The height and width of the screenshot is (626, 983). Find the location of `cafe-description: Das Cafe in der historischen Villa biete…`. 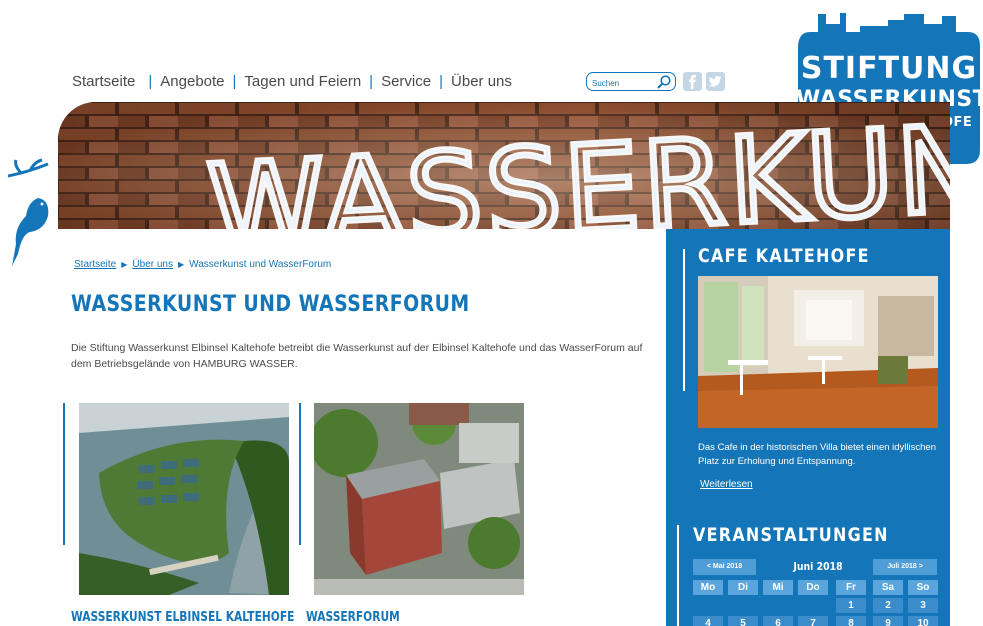

cafe-description: Das Cafe in der historischen Villa biete… is located at coordinates (817, 454).